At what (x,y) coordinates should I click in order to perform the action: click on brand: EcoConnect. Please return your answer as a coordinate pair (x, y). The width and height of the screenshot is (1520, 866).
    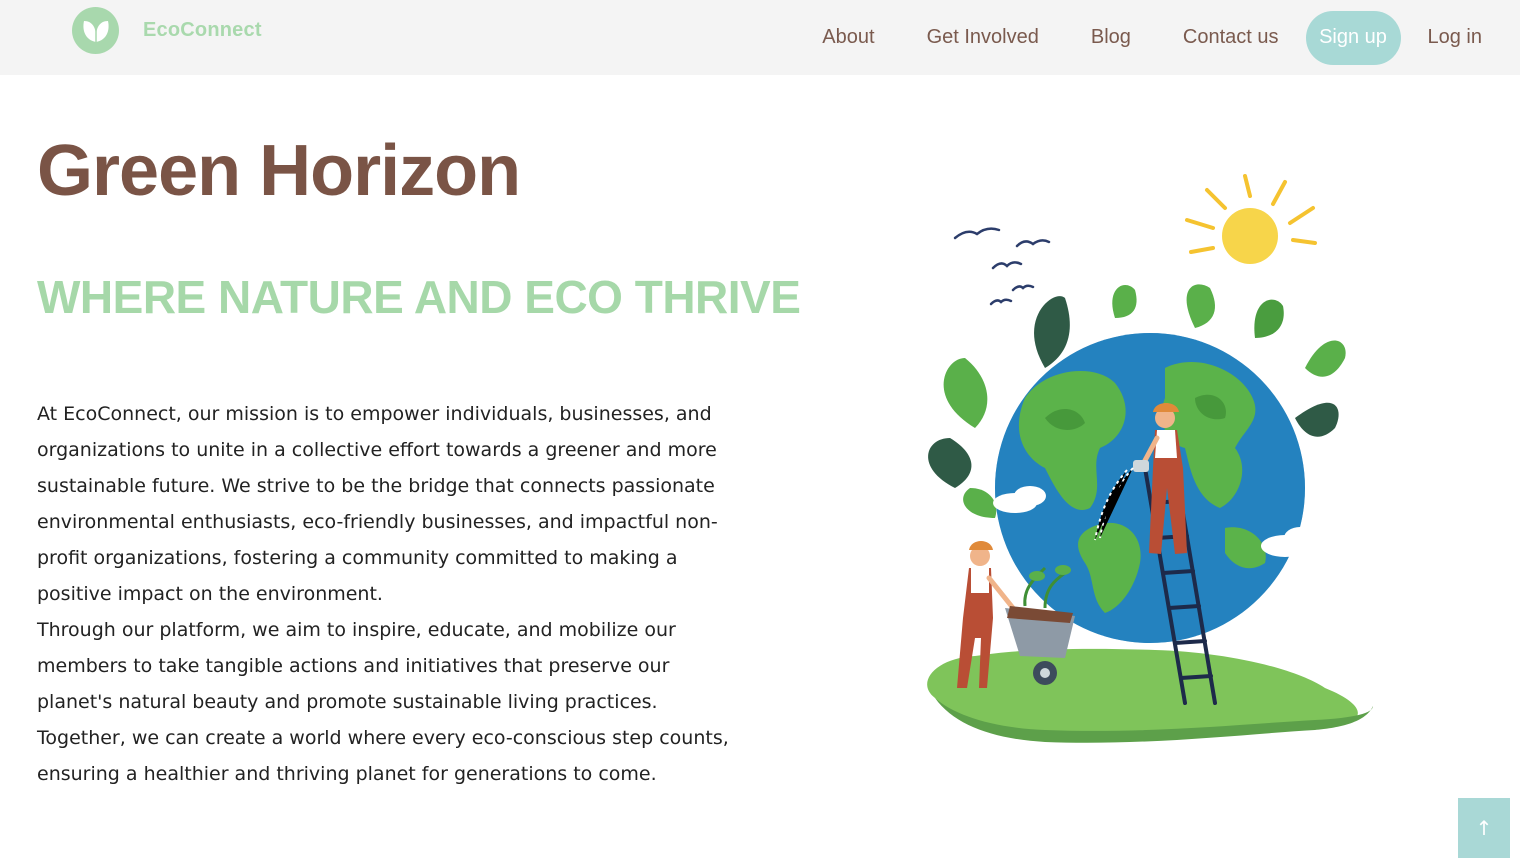
    Looking at the image, I should click on (167, 30).